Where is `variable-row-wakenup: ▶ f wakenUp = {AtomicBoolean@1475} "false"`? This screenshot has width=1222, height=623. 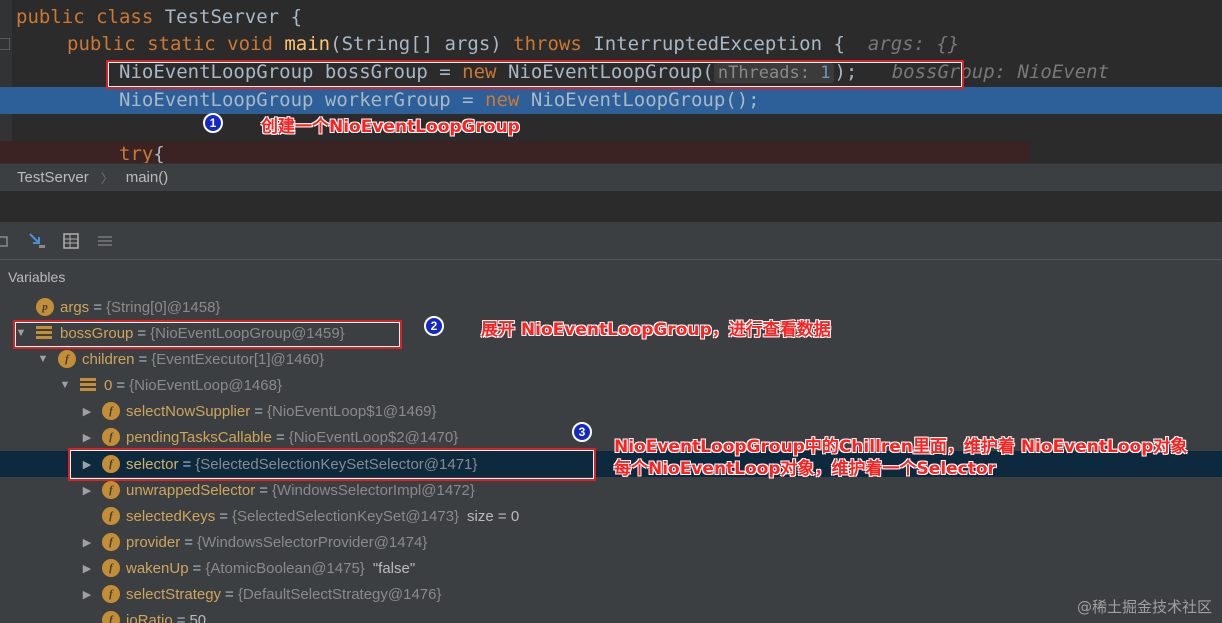
variable-row-wakenup: ▶ f wakenUp = {AtomicBoolean@1475} "false" is located at coordinates (611, 568).